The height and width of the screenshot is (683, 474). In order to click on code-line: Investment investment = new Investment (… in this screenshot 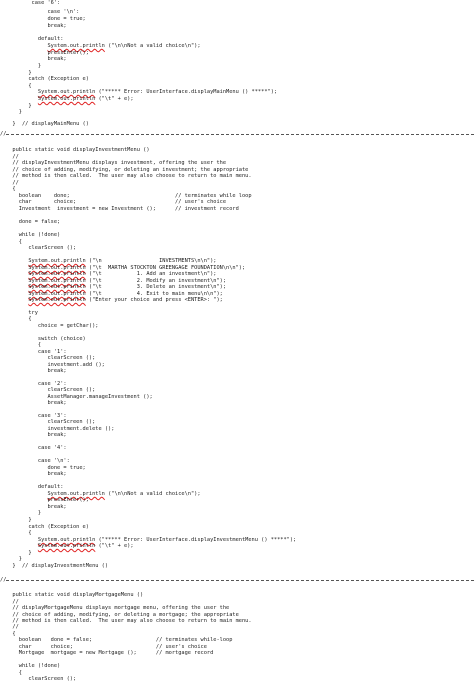, I will do `click(122, 209)`.